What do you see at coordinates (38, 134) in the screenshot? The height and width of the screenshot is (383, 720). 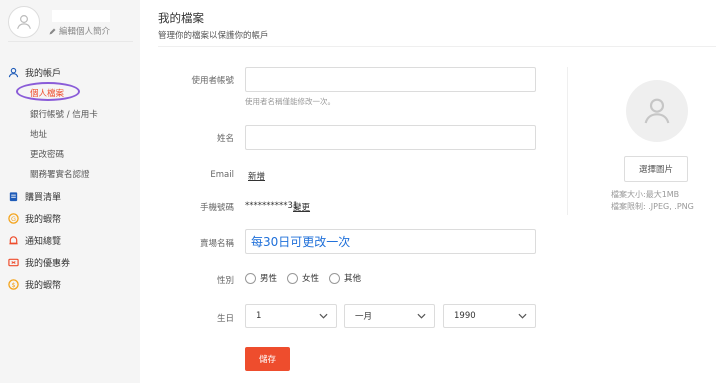 I see `sidebar-item-address: 地址` at bounding box center [38, 134].